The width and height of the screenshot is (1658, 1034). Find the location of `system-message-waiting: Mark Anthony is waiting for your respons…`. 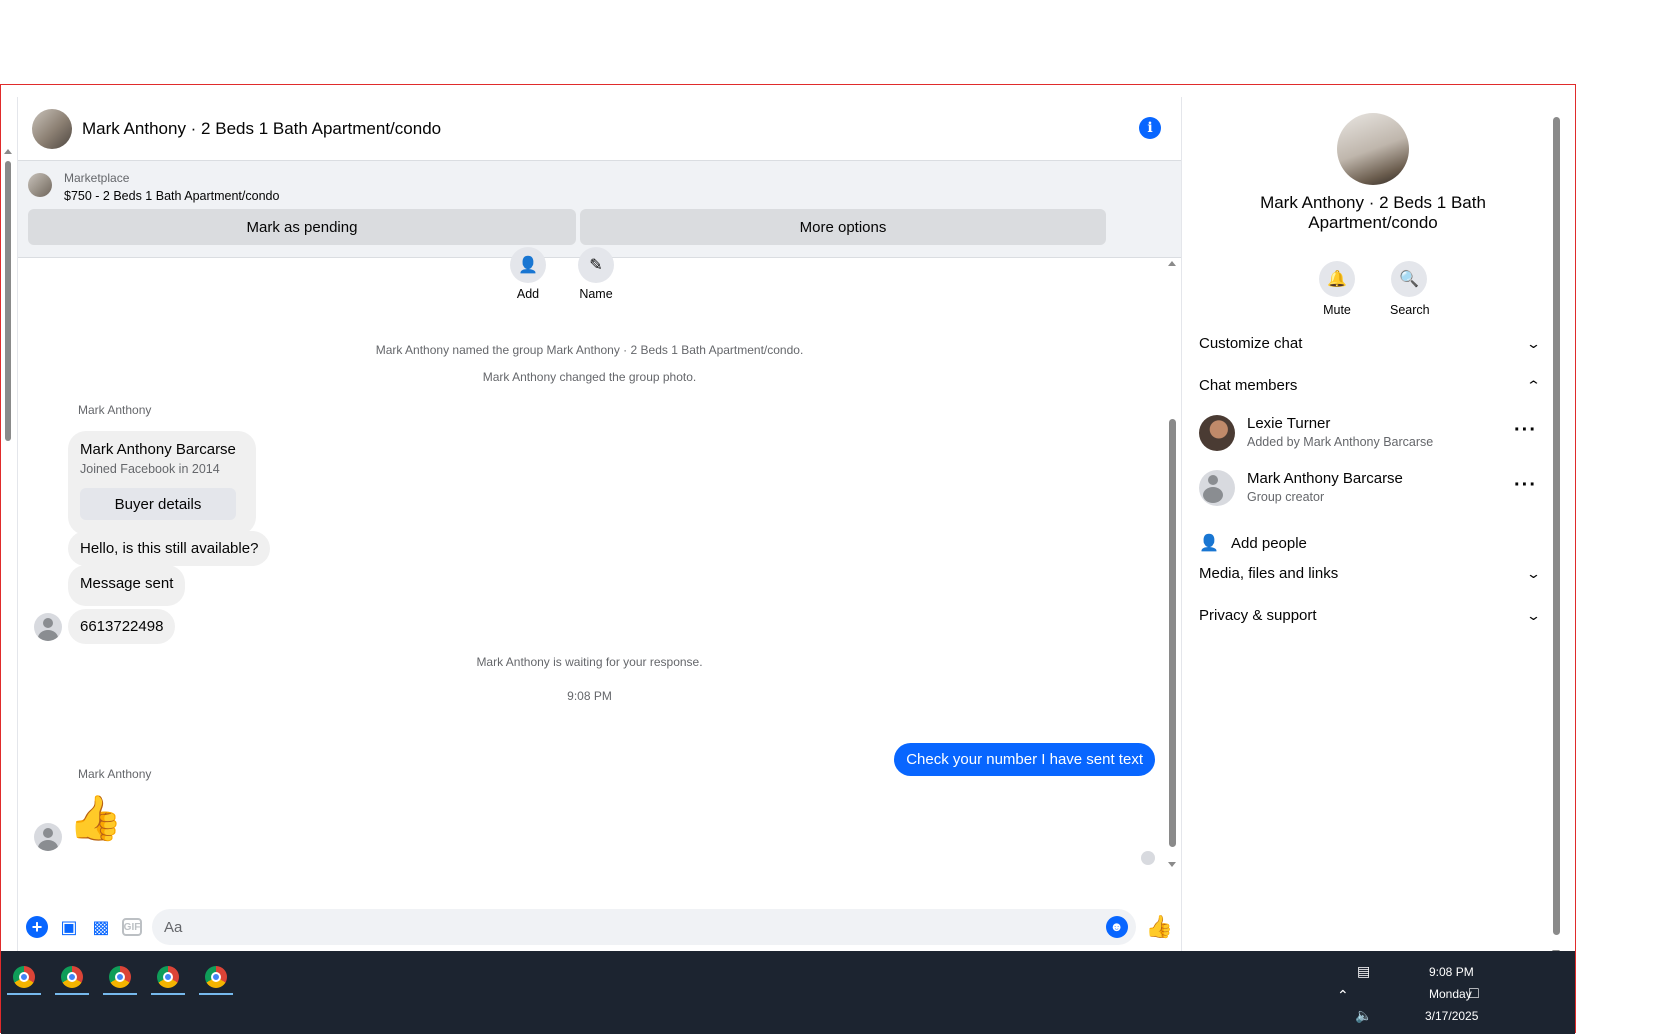

system-message-waiting: Mark Anthony is waiting for your respons… is located at coordinates (589, 662).